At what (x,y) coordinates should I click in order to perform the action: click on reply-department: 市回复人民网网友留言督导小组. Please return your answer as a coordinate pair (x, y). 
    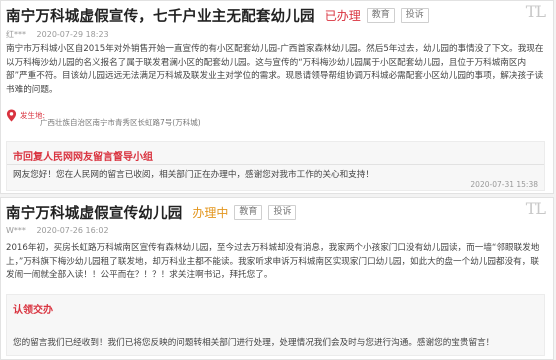
    Looking at the image, I should click on (83, 157).